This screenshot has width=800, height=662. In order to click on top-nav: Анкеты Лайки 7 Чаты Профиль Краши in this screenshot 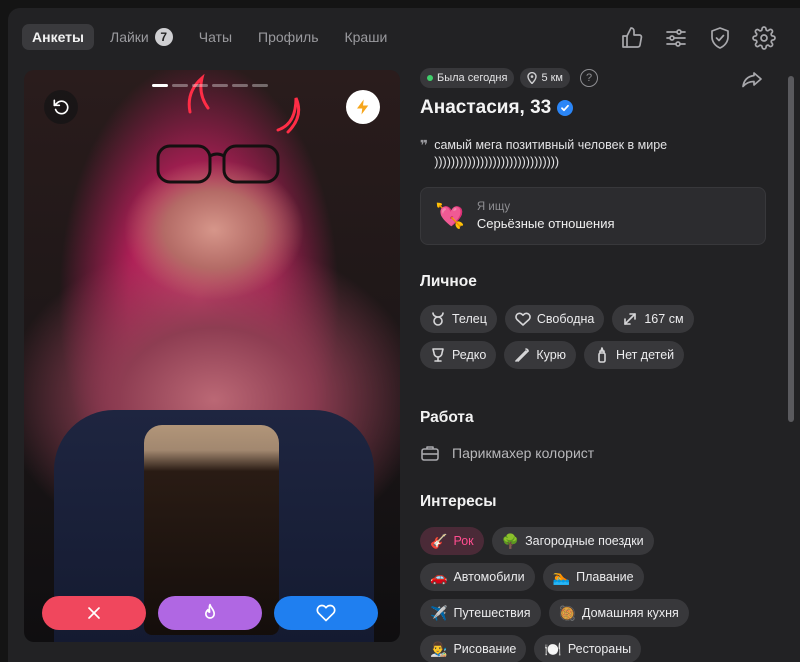, I will do `click(212, 37)`.